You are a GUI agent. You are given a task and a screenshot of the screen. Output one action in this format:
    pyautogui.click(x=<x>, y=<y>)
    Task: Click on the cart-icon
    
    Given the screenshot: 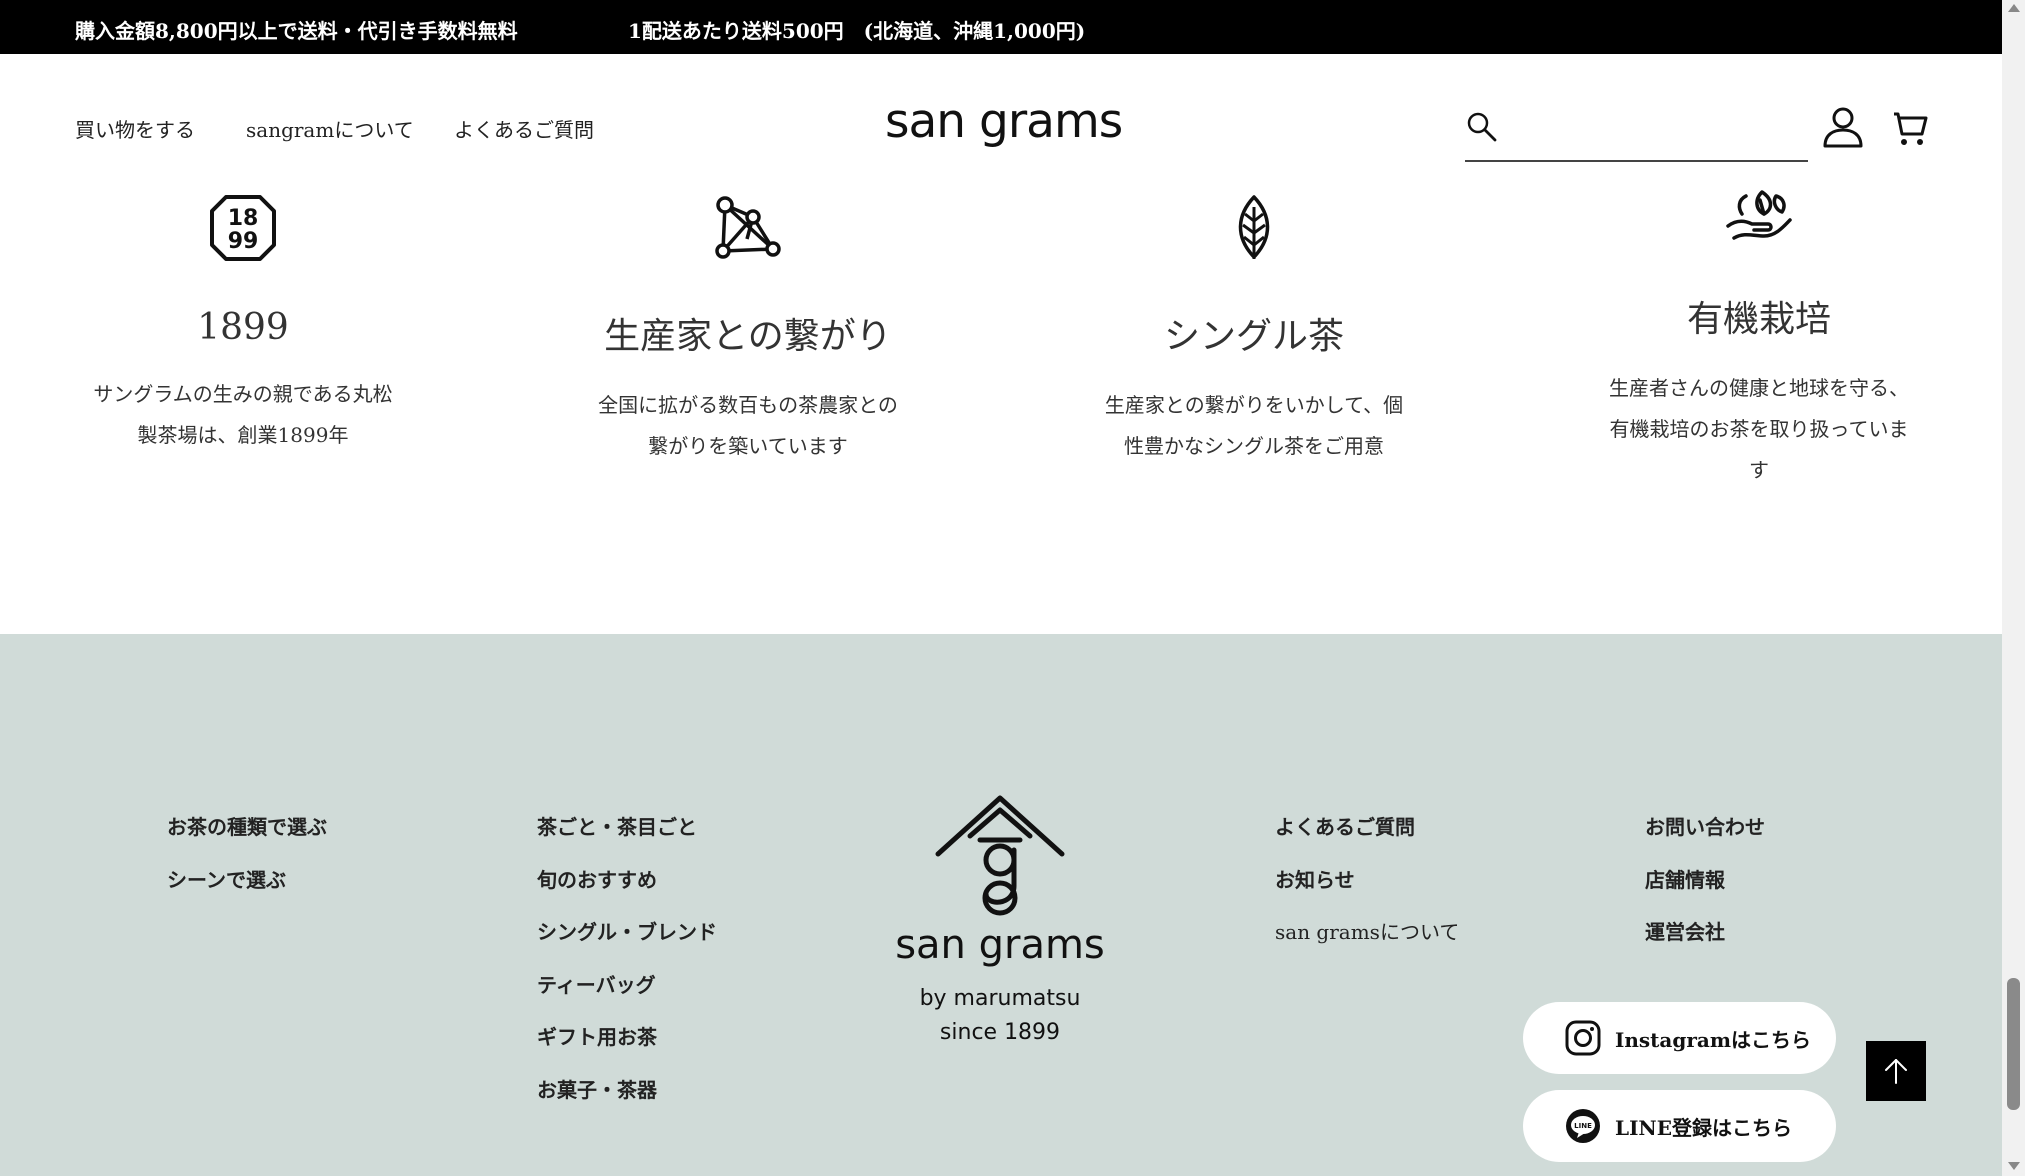 What is the action you would take?
    pyautogui.click(x=1910, y=127)
    